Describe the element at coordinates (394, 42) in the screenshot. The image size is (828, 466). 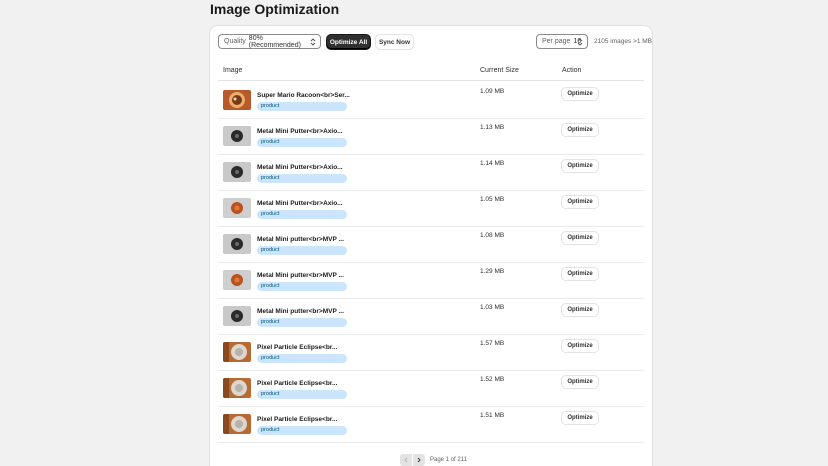
I see `sync-now-button: Sync Now` at that location.